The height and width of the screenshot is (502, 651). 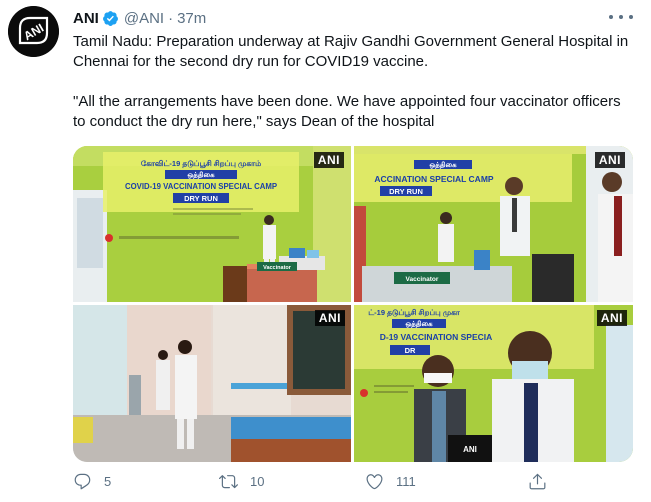 I want to click on media-photo-2: ஒத்திகை ACCINATION SPECIAL CAMP DRY RUN, so click(x=493, y=224).